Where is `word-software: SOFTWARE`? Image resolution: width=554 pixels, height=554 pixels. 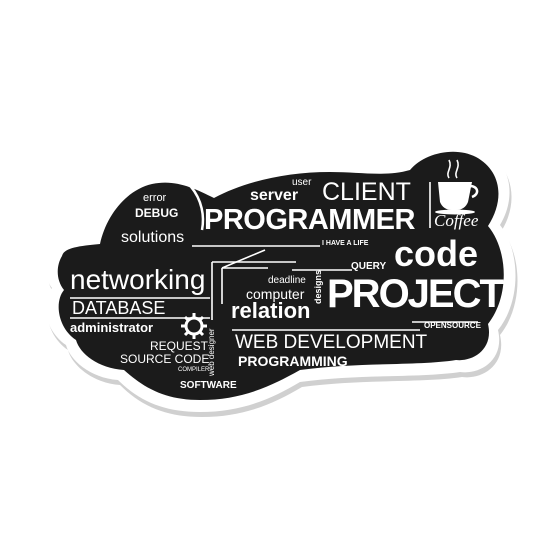
word-software: SOFTWARE is located at coordinates (208, 385).